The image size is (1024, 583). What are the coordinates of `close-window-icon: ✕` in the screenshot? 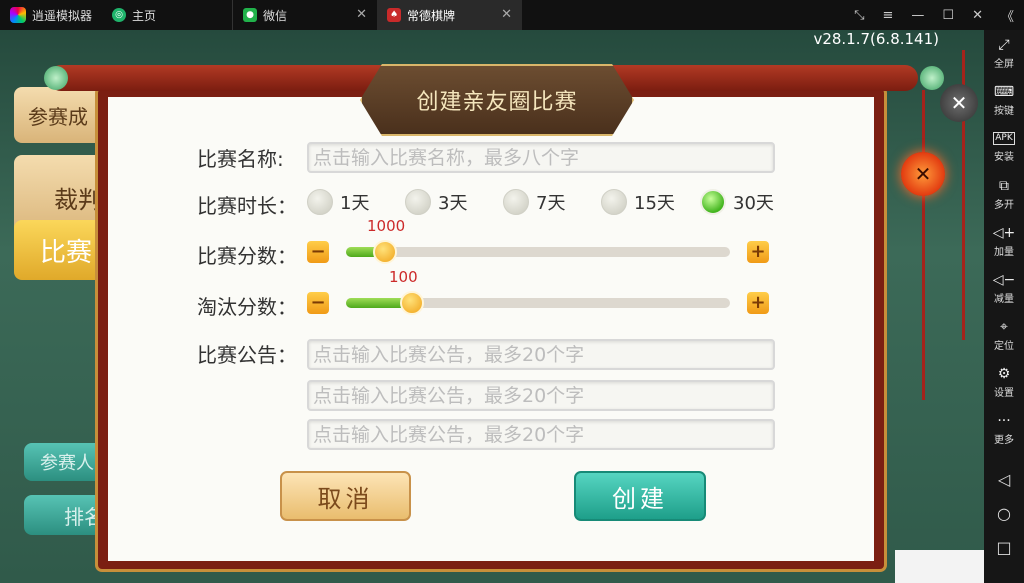 It's located at (977, 15).